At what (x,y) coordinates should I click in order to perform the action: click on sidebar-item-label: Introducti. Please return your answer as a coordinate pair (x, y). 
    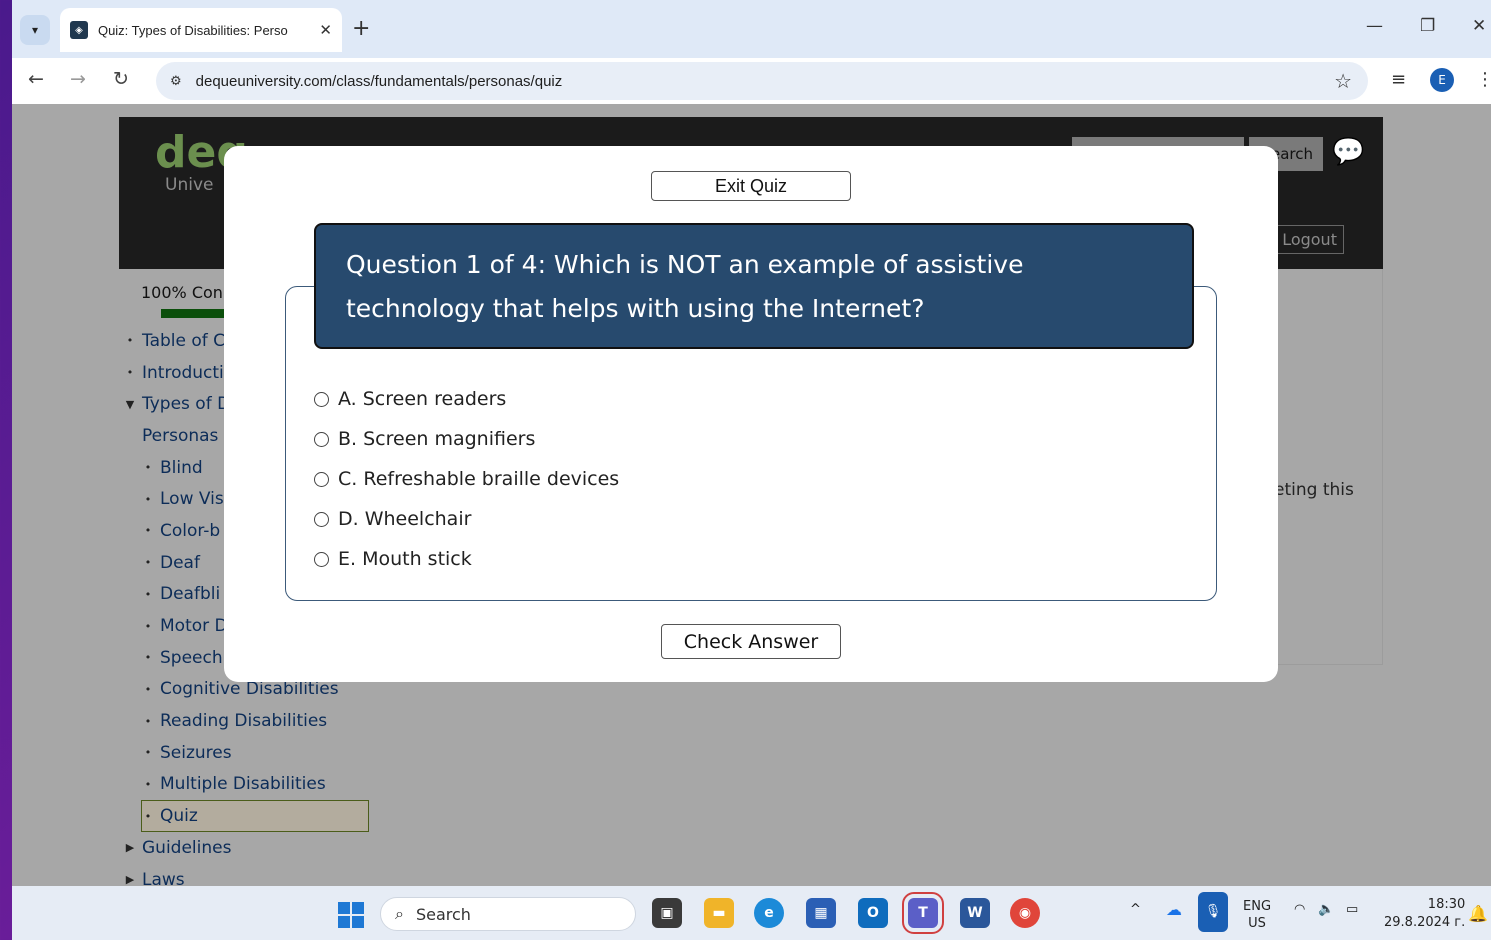
    Looking at the image, I should click on (183, 372).